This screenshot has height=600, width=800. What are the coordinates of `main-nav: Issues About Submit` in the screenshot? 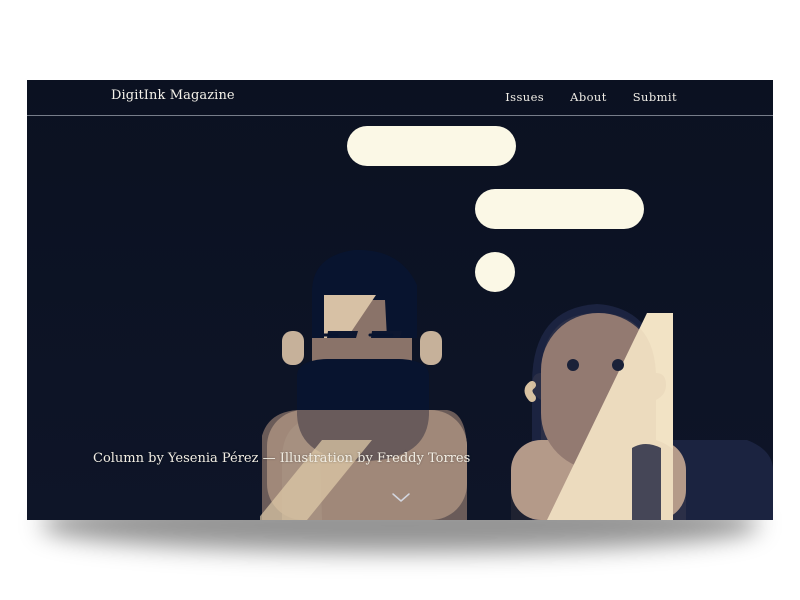 It's located at (591, 97).